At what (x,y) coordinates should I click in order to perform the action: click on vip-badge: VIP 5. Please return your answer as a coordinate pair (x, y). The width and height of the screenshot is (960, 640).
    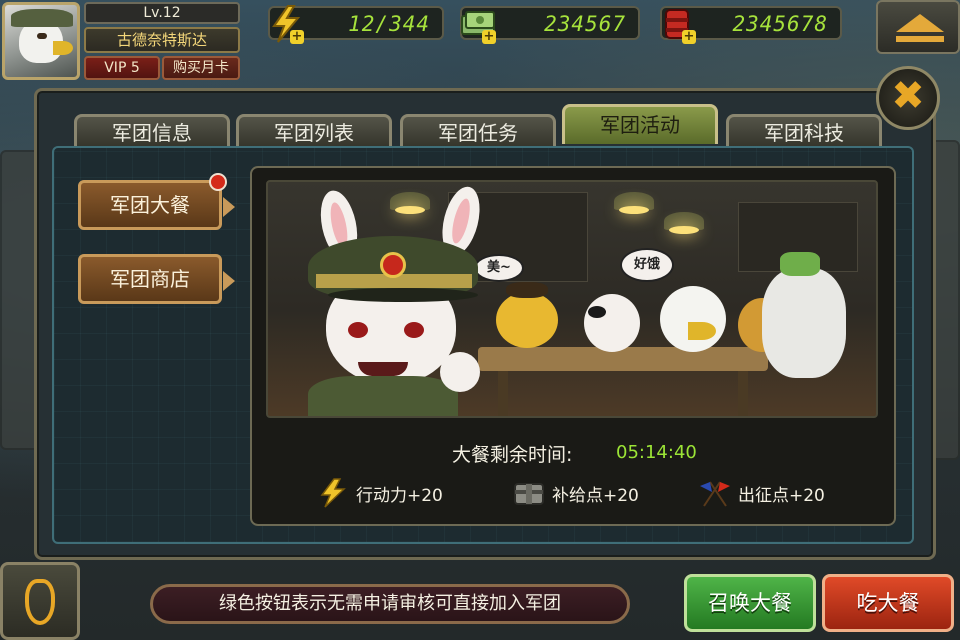
    Looking at the image, I should click on (122, 68).